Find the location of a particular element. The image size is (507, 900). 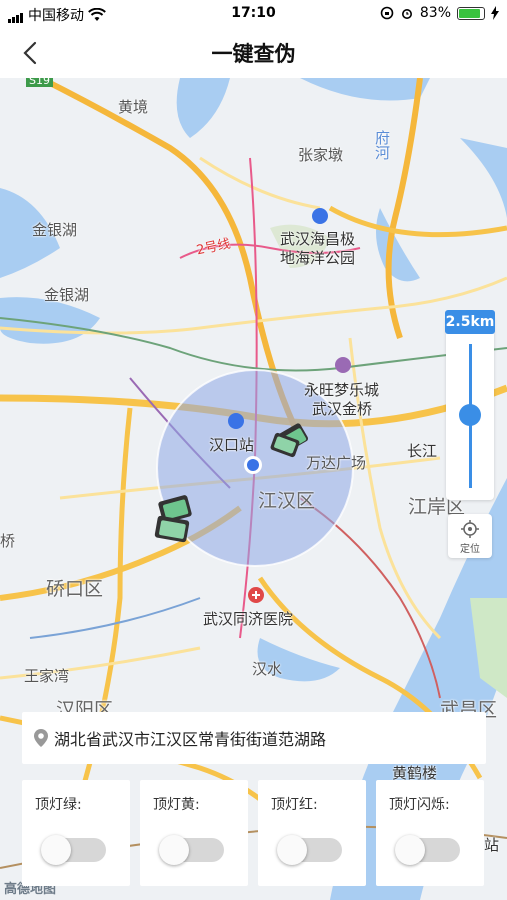

battery-icon is located at coordinates (471, 13).